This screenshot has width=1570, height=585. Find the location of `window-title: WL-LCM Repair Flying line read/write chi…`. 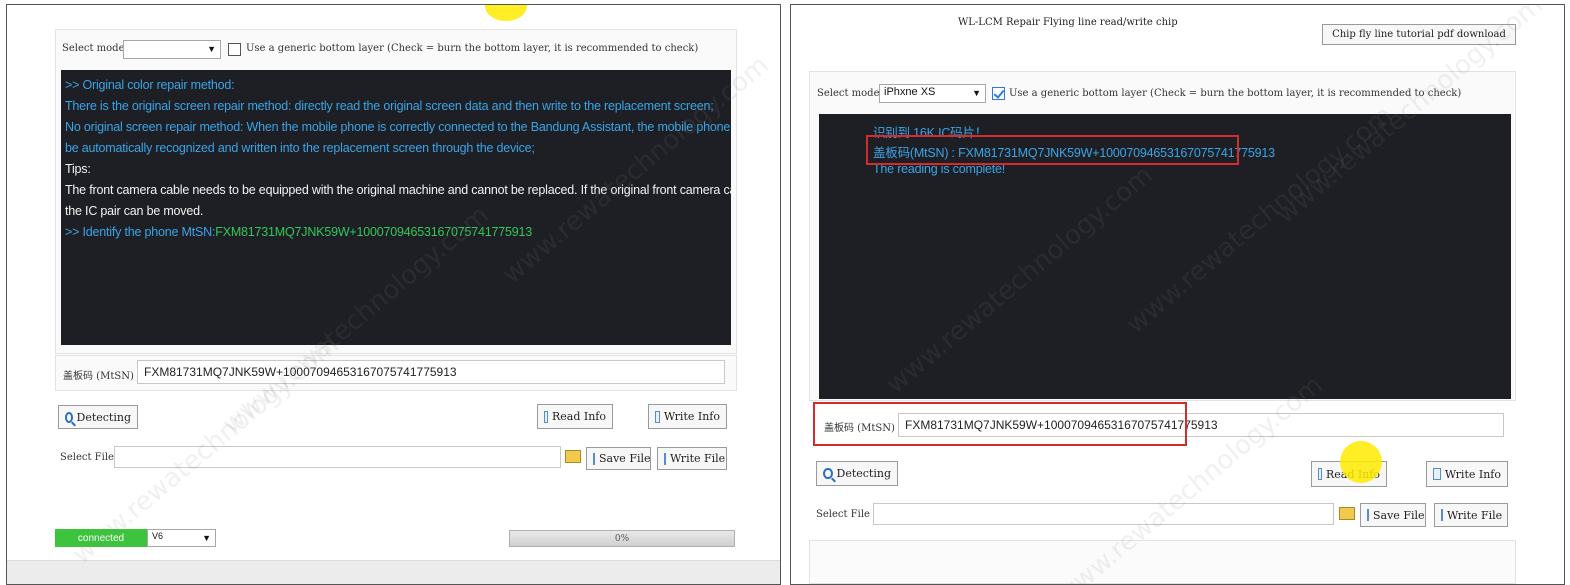

window-title: WL-LCM Repair Flying line read/write chi… is located at coordinates (1068, 22).